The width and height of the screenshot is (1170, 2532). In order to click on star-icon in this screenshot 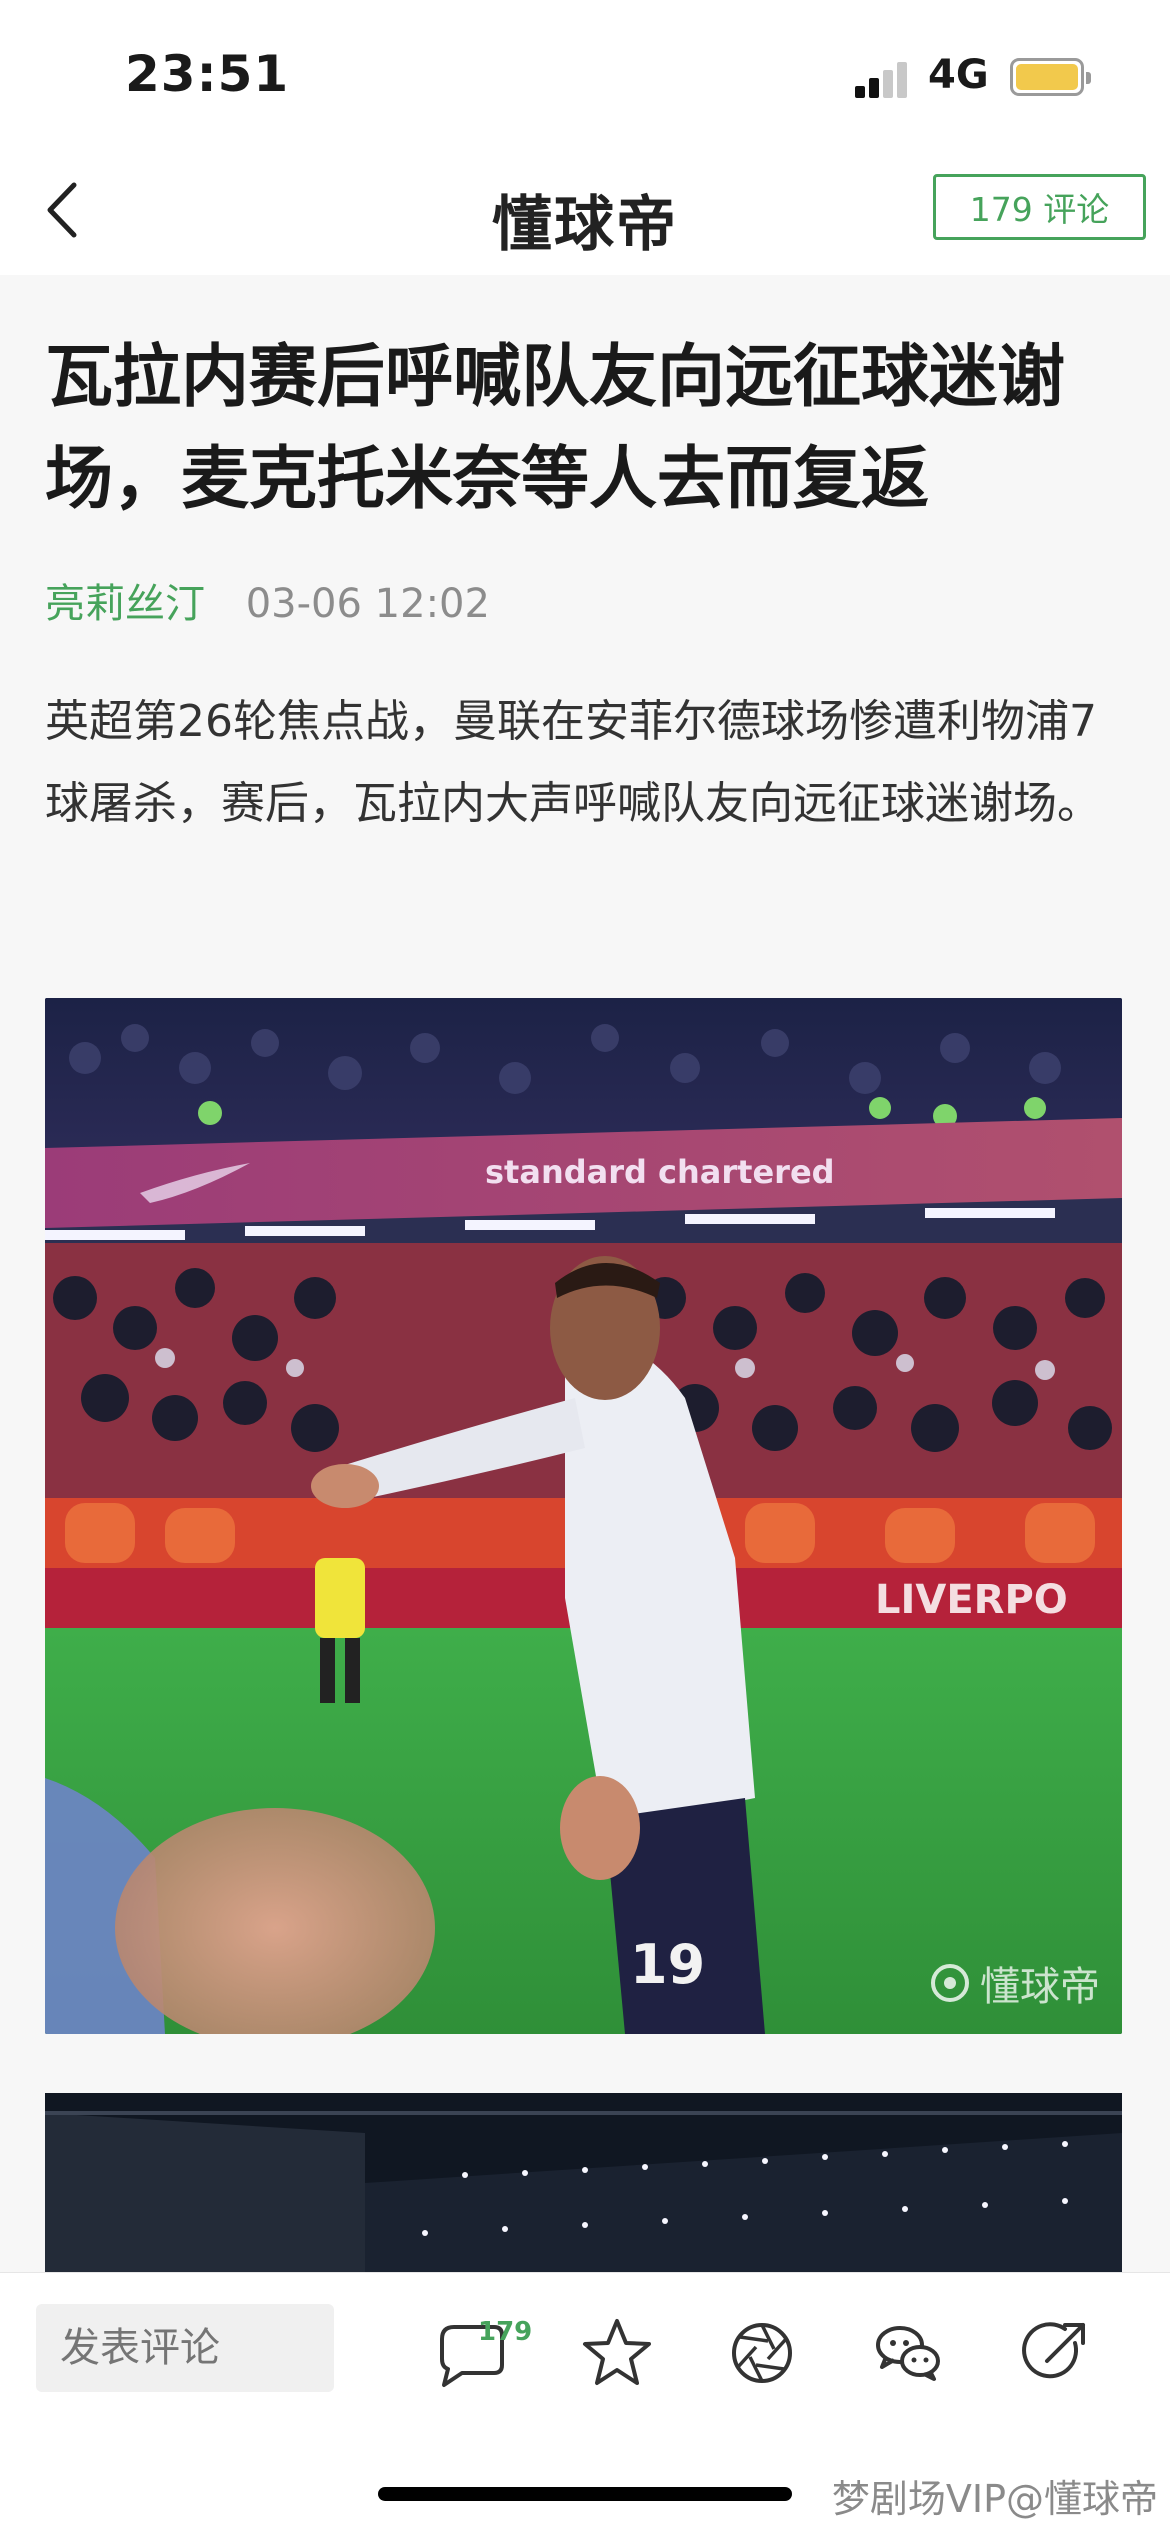, I will do `click(617, 2352)`.